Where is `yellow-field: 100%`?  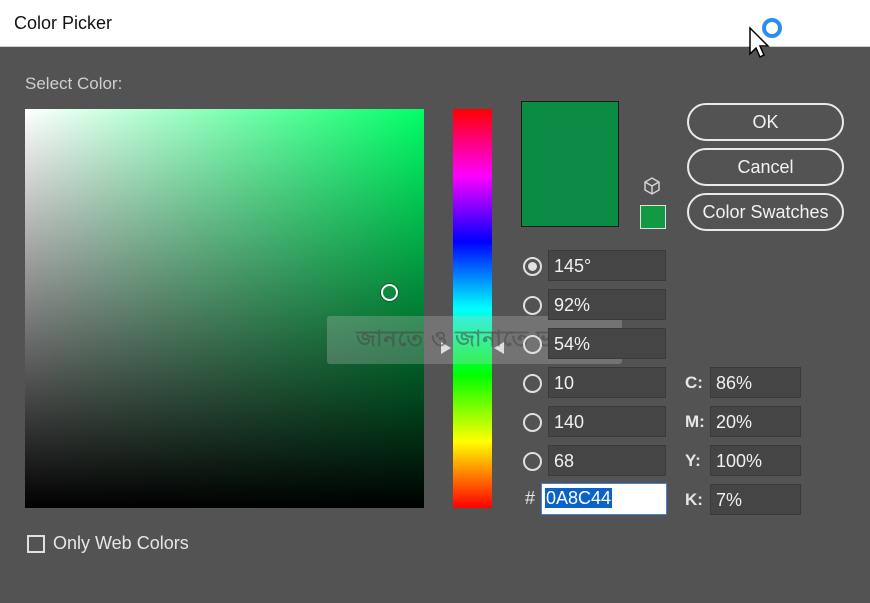
yellow-field: 100% is located at coordinates (755, 460).